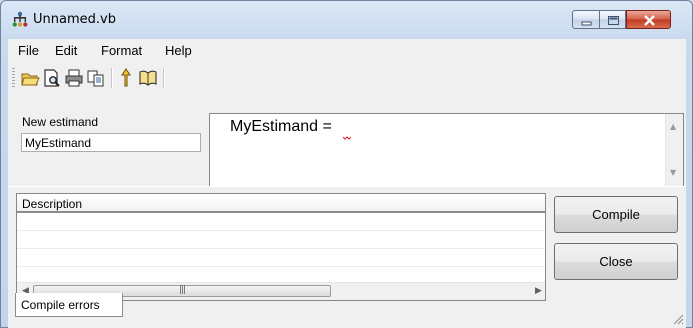 This screenshot has width=693, height=328. What do you see at coordinates (30, 78) in the screenshot?
I see `open-folder-icon` at bounding box center [30, 78].